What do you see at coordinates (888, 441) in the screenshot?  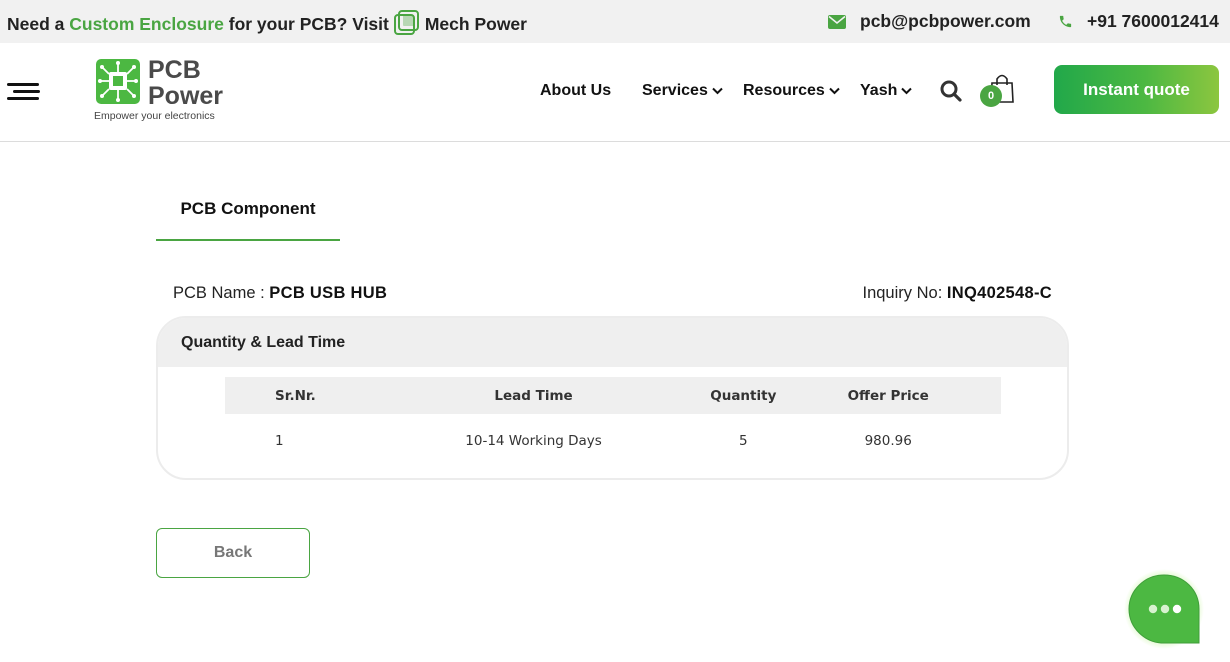 I see `cell-offer-price: 980.96` at bounding box center [888, 441].